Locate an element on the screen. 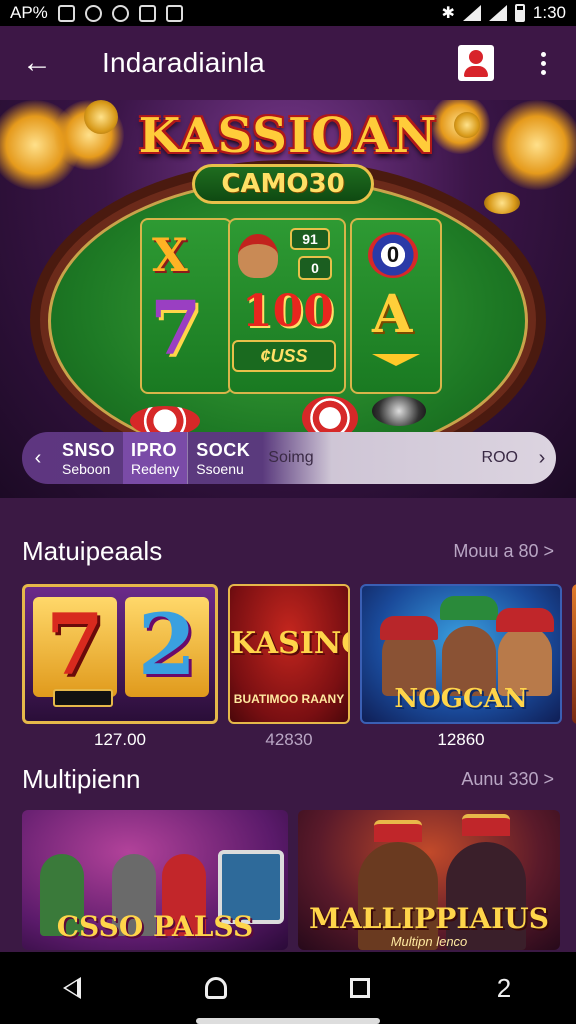 This screenshot has width=576, height=1024. game-card-title: KASINO is located at coordinates (289, 643).